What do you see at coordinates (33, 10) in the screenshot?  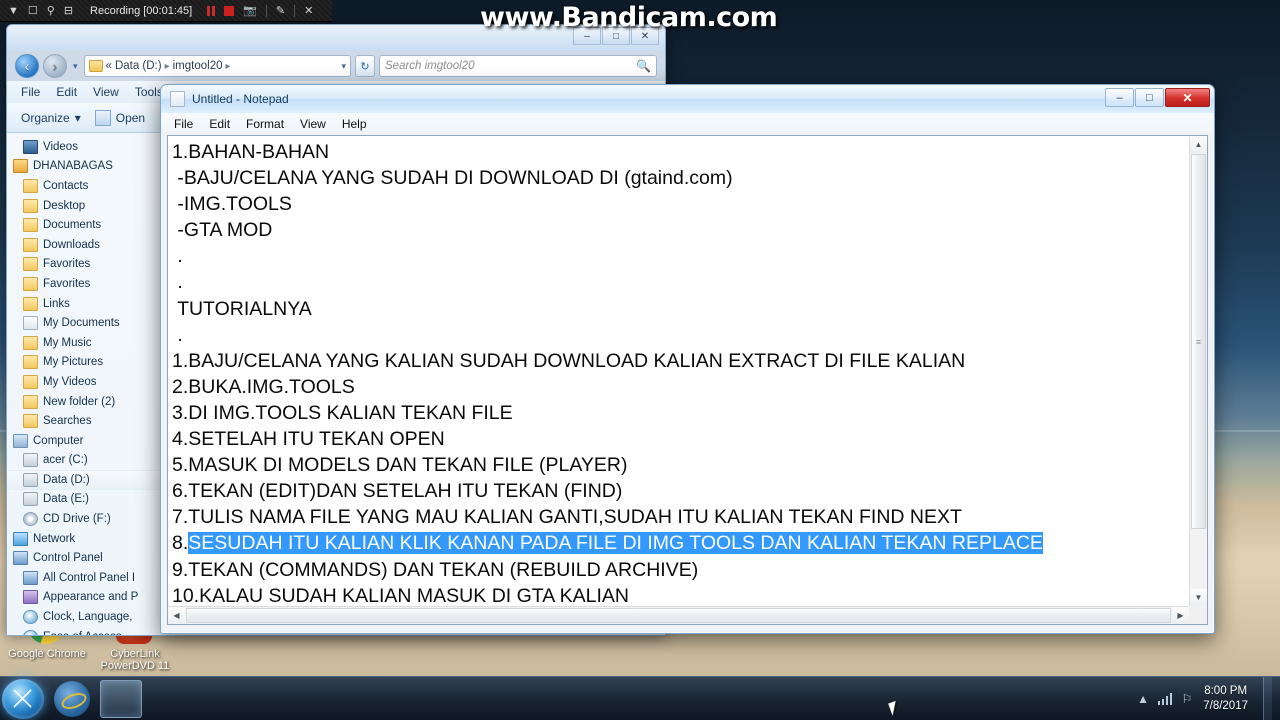 I see `window-icon: ☐` at bounding box center [33, 10].